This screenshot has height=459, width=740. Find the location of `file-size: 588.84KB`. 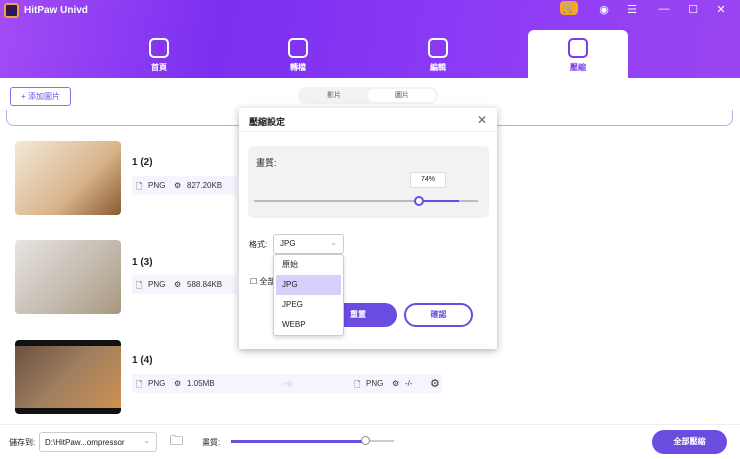

file-size: 588.84KB is located at coordinates (205, 284).